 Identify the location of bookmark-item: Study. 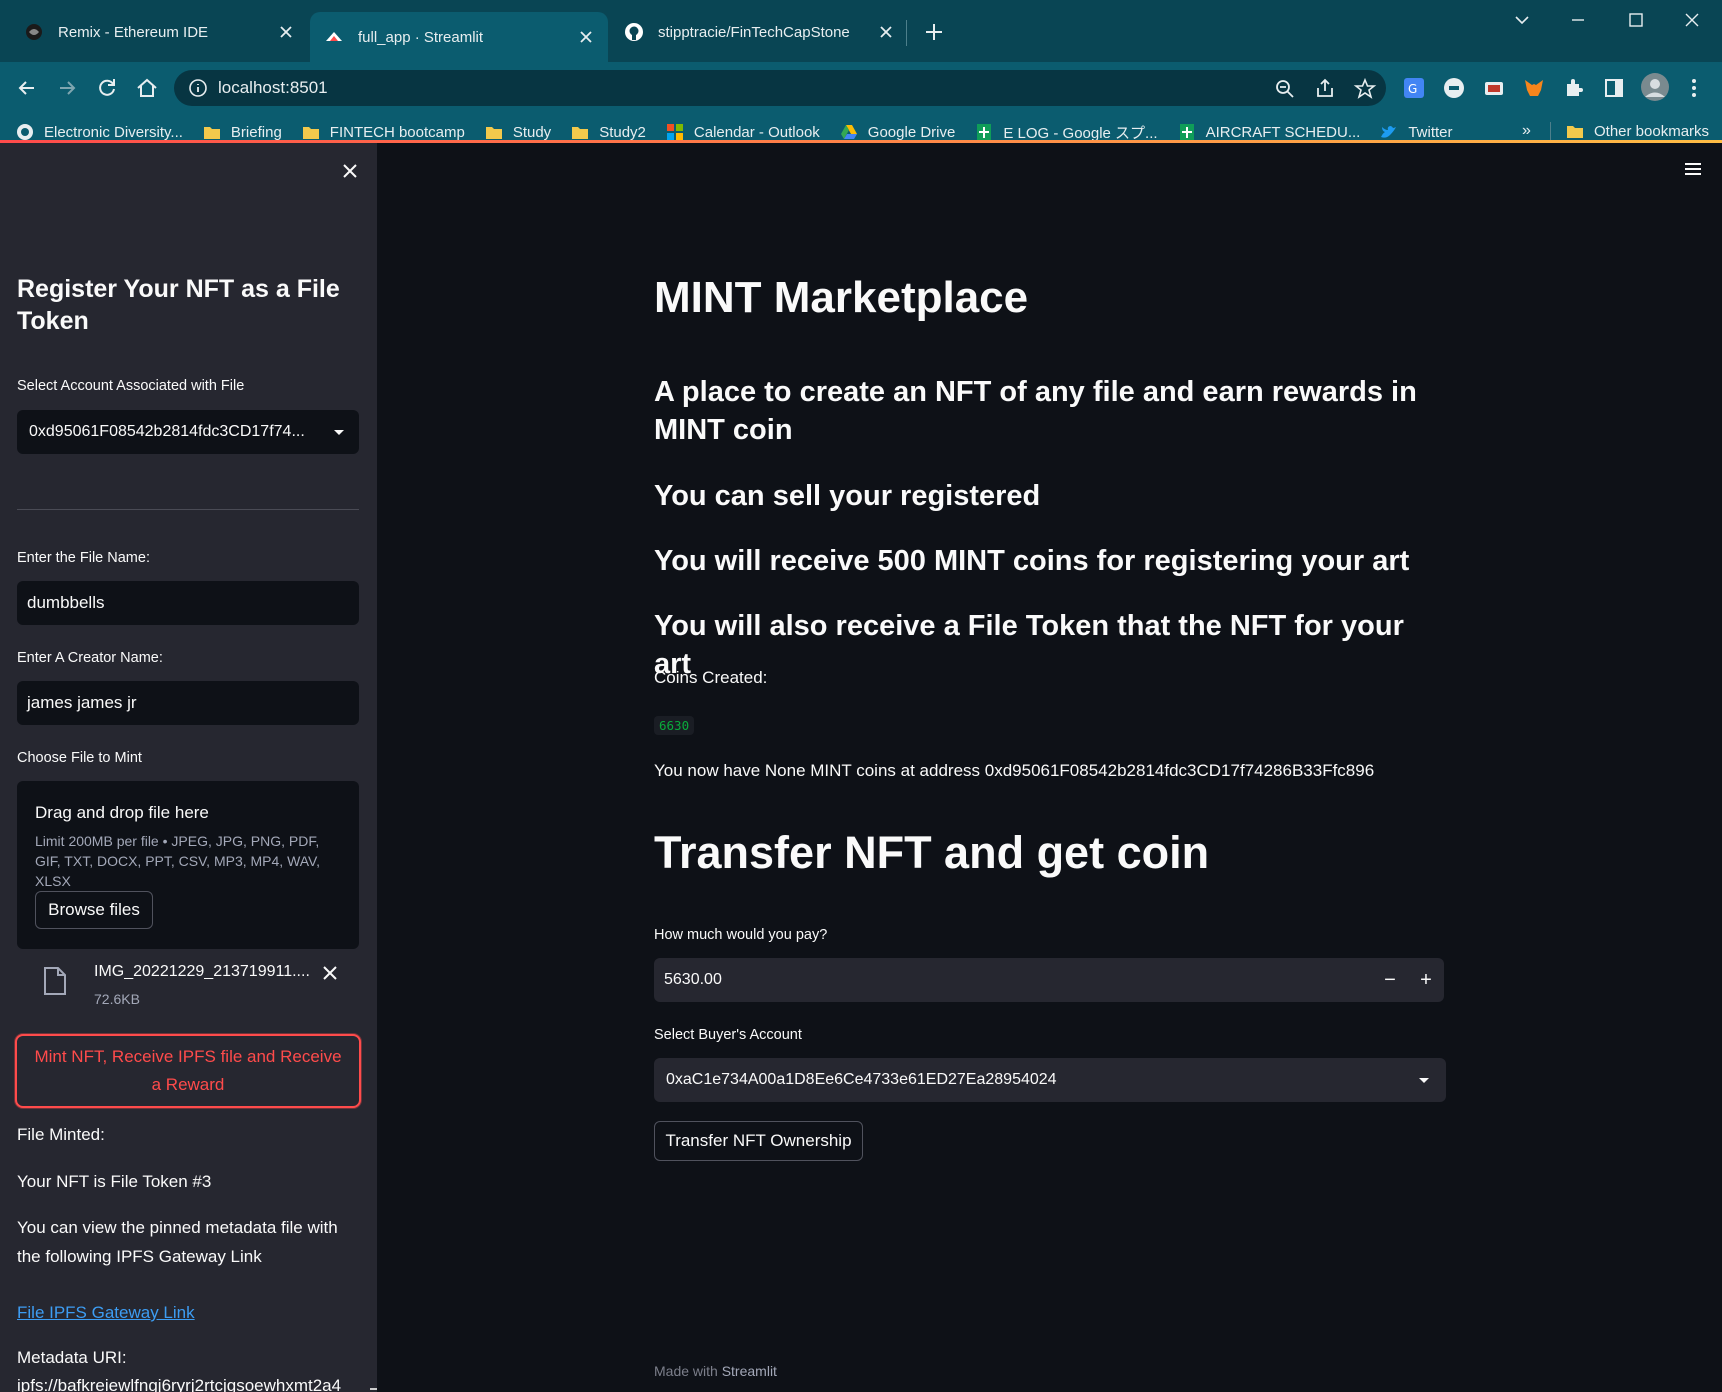
(518, 132).